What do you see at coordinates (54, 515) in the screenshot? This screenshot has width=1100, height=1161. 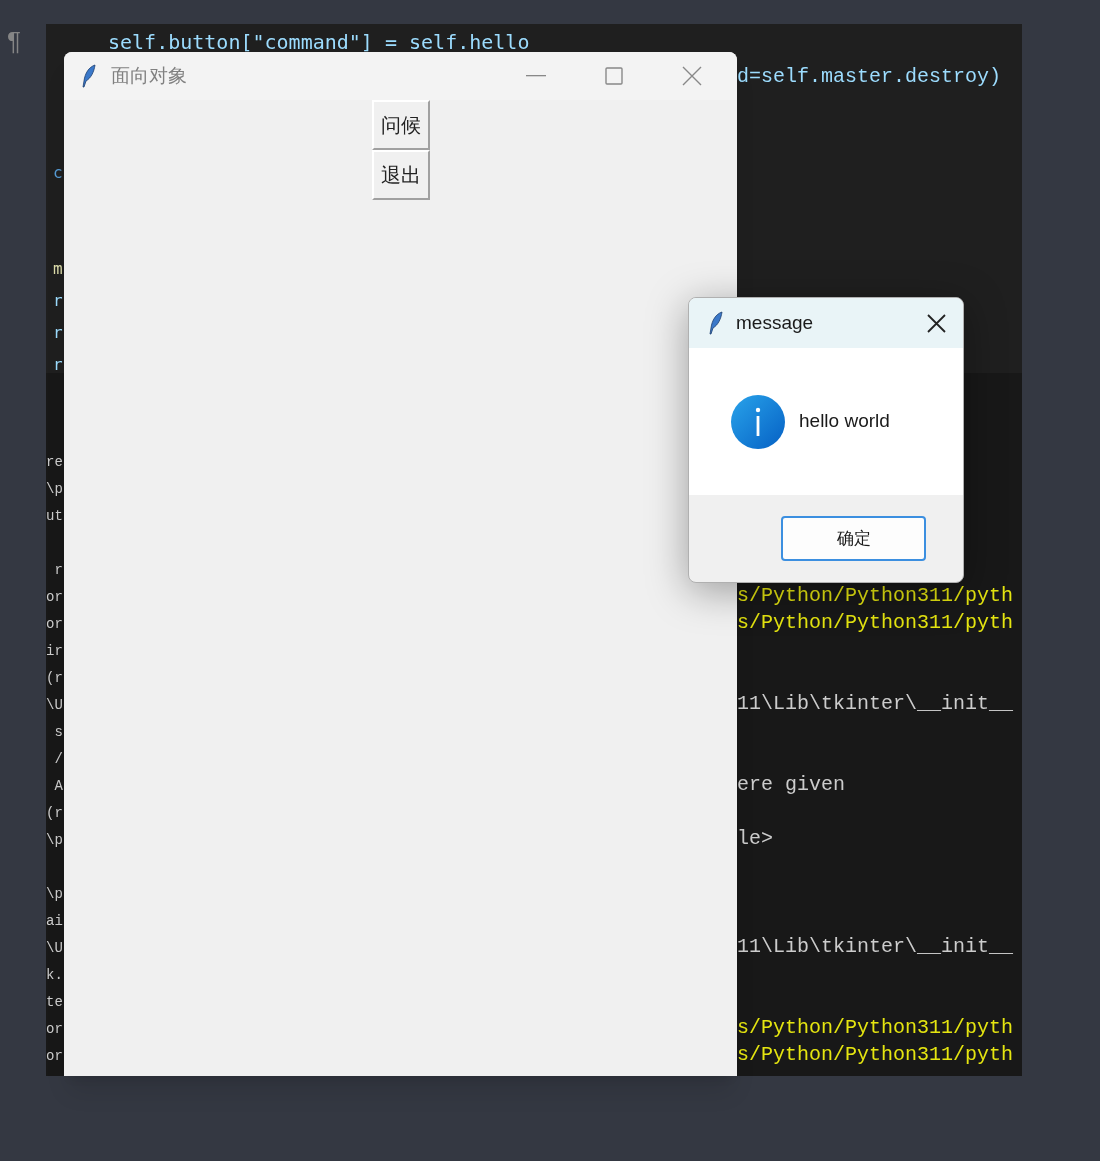 I see `terminal-fragment: ut` at bounding box center [54, 515].